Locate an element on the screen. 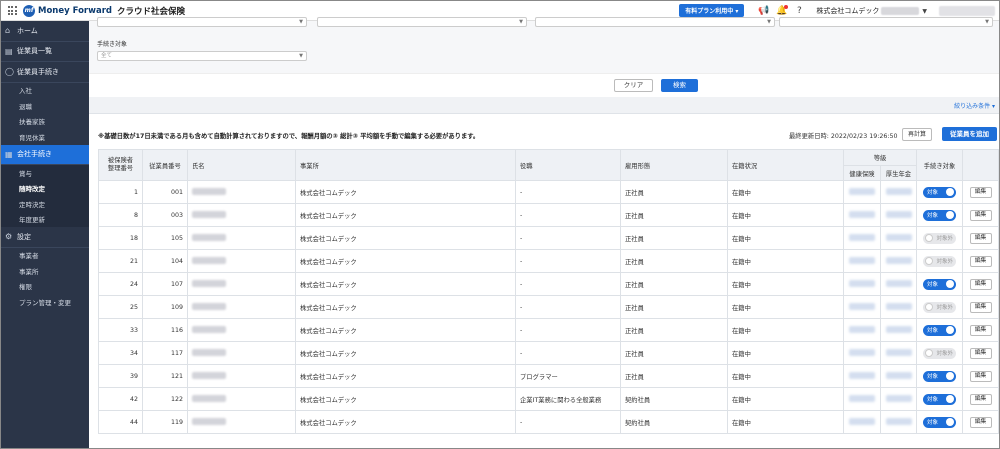 This screenshot has height=449, width=1000. sidebar-item-settings: ⚙ 設定 is located at coordinates (45, 237).